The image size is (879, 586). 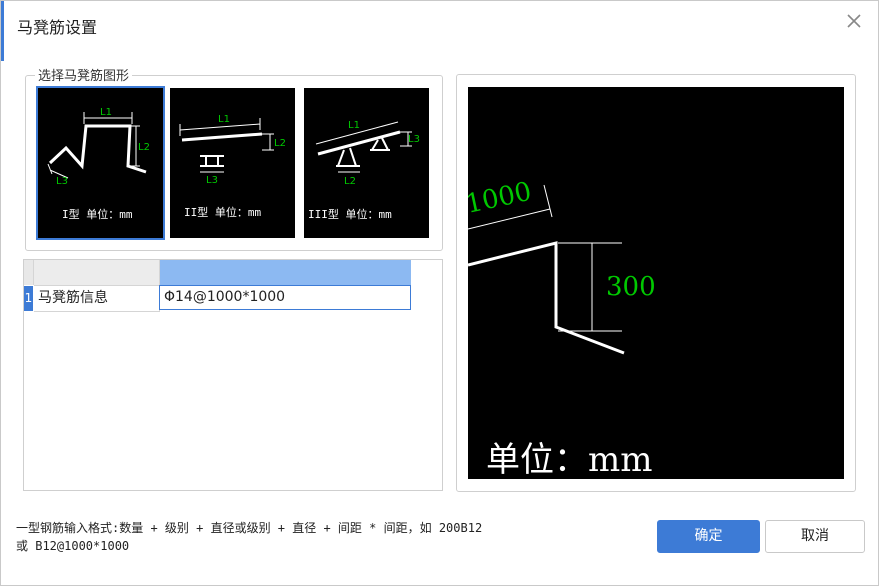 I want to click on shape1-label-l3: L3, so click(x=62, y=181).